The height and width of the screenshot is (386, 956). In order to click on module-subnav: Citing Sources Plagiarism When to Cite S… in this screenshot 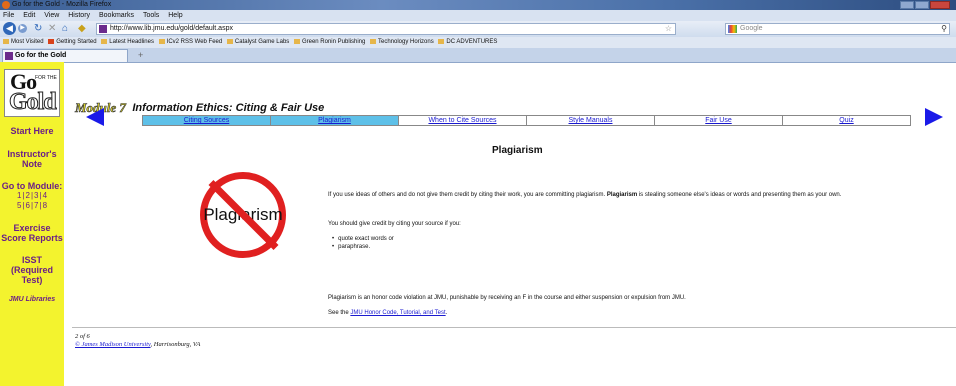, I will do `click(526, 120)`.